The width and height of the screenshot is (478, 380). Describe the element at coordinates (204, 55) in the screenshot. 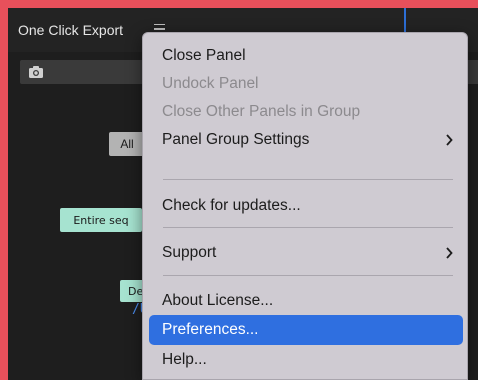

I see `menu-item-label: Close Panel` at that location.